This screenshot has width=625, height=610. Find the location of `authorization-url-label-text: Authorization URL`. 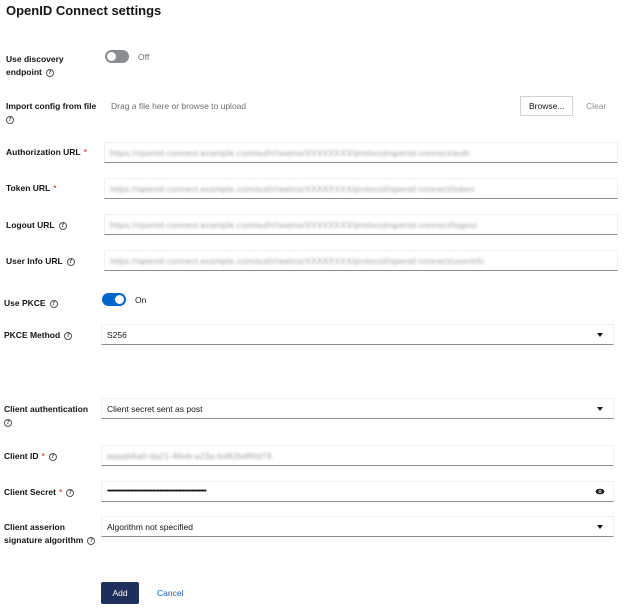

authorization-url-label-text: Authorization URL is located at coordinates (43, 152).